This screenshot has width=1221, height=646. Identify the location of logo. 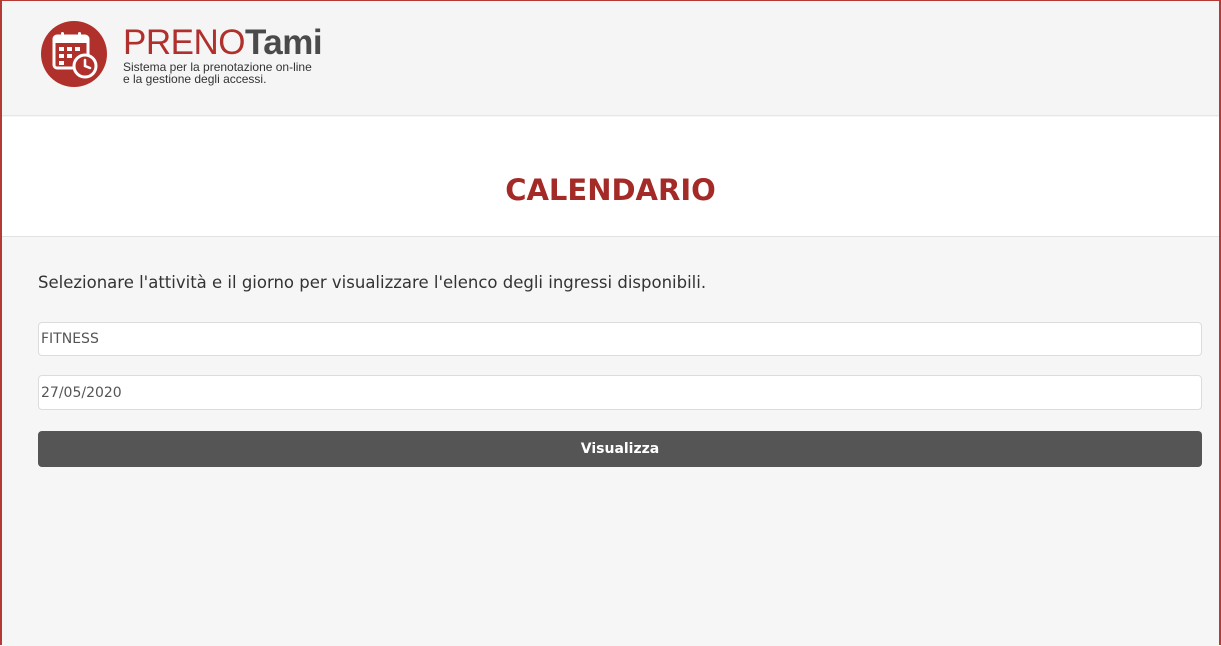
(74, 54).